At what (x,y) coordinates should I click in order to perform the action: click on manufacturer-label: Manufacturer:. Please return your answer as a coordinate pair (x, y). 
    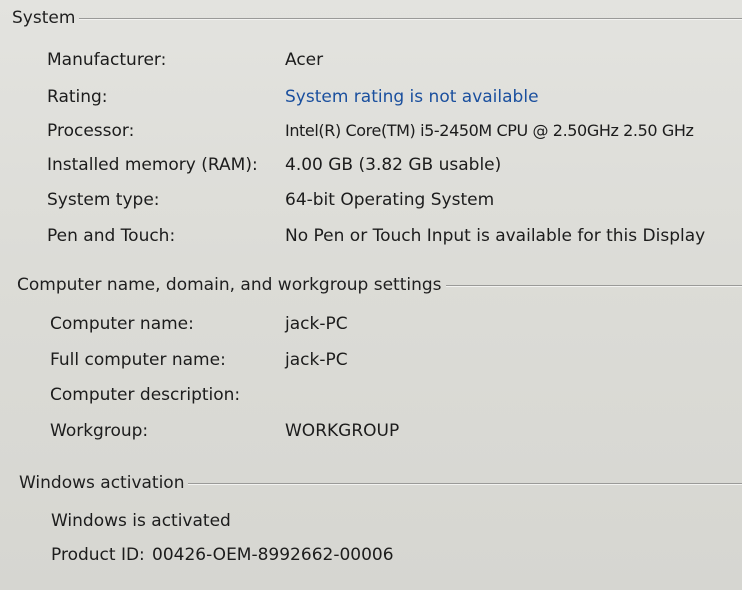
    Looking at the image, I should click on (107, 60).